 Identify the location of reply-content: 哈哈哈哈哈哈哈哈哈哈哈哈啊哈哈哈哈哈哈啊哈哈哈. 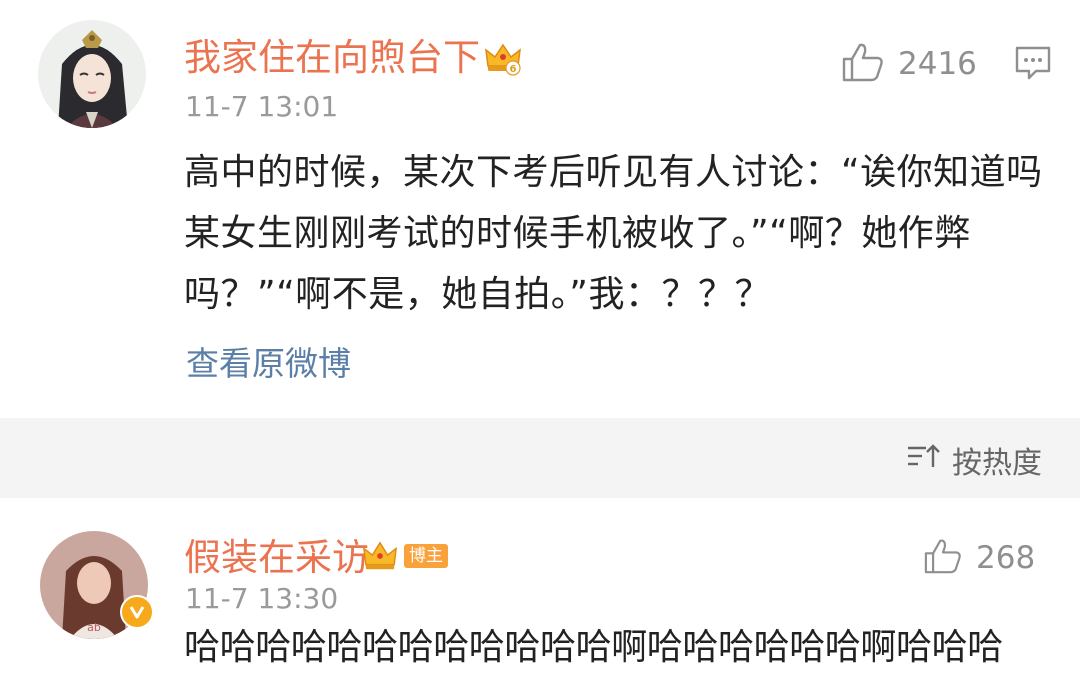
(593, 647).